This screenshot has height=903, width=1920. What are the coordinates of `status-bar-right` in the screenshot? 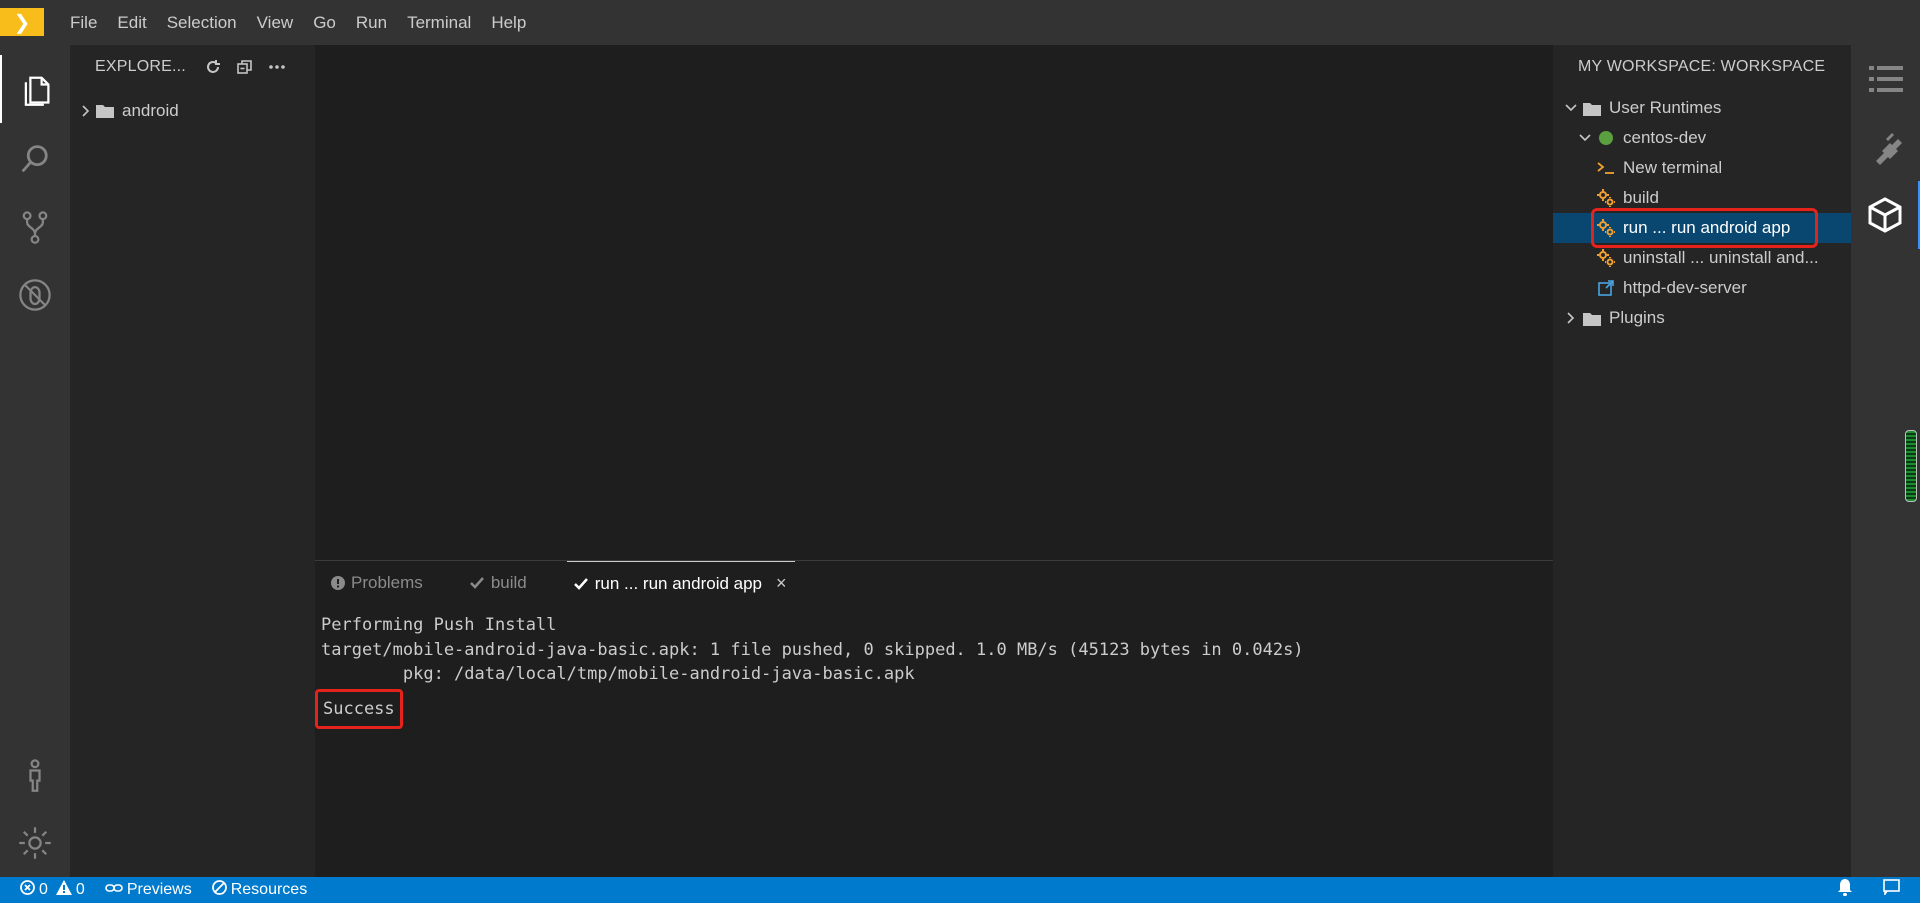 It's located at (1878, 890).